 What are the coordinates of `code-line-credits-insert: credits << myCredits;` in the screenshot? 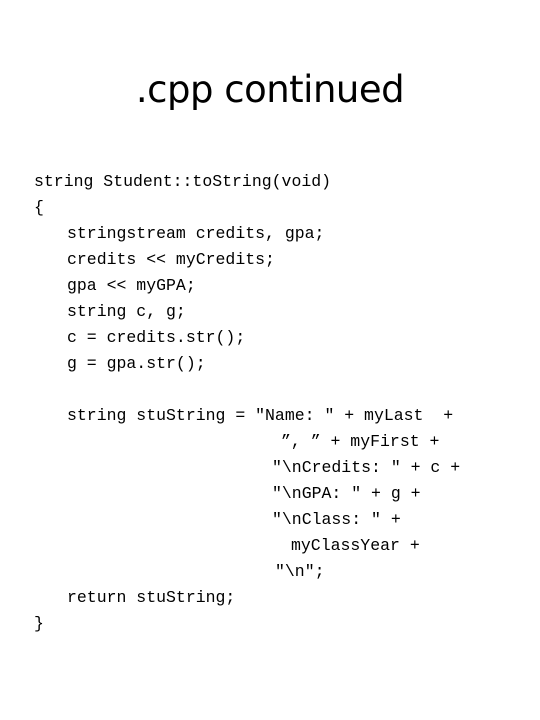 It's located at (171, 259).